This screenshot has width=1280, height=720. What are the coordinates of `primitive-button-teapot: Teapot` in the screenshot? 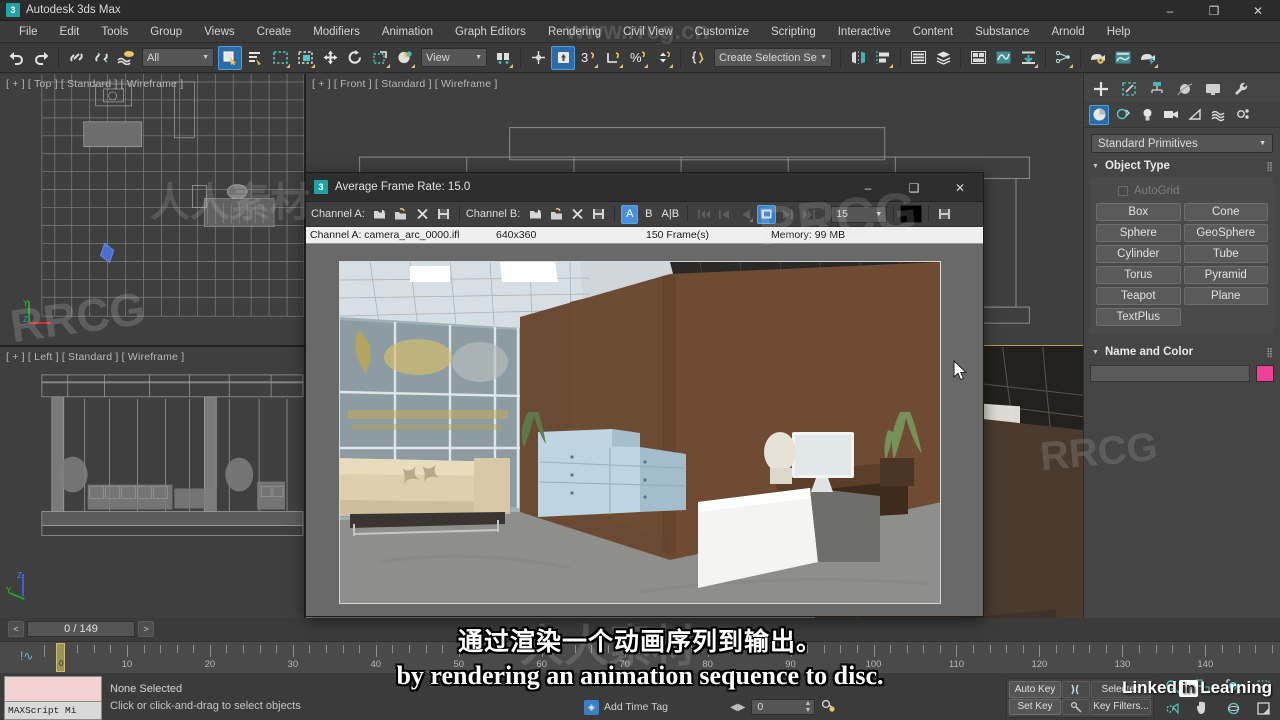 It's located at (1138, 296).